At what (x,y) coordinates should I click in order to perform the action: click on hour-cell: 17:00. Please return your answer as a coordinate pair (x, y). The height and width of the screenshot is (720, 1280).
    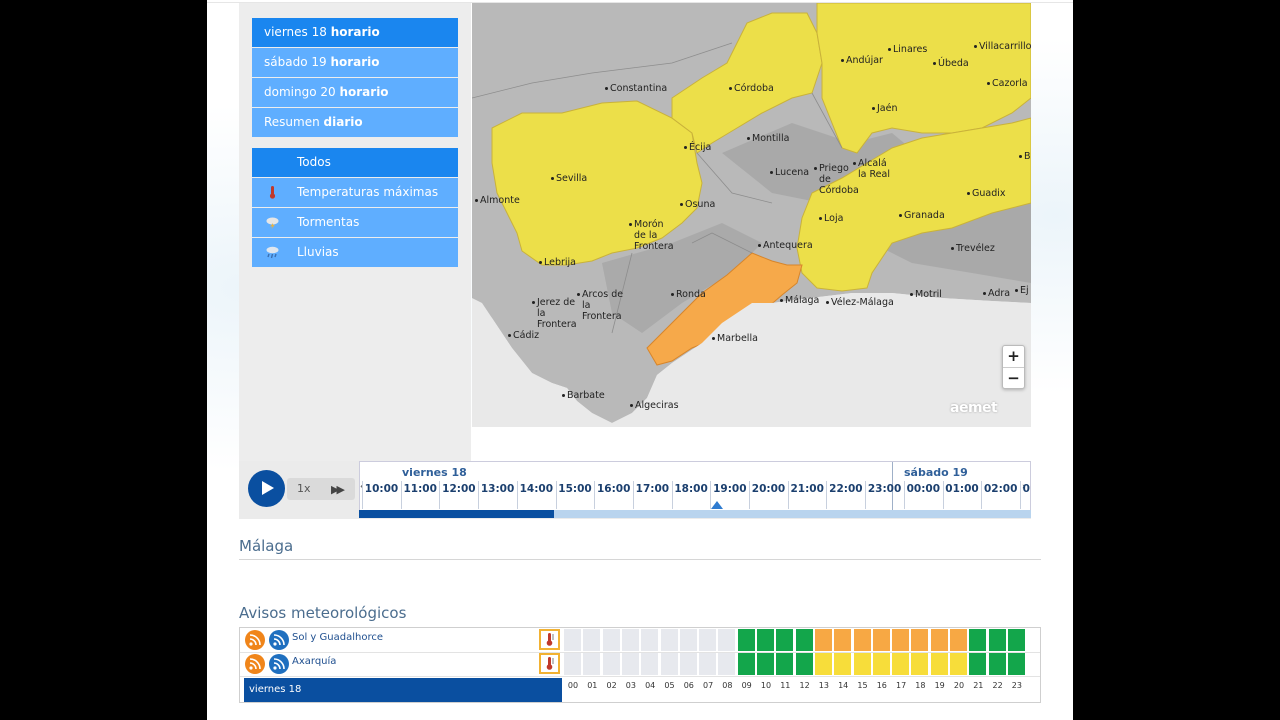
    Looking at the image, I should click on (651, 495).